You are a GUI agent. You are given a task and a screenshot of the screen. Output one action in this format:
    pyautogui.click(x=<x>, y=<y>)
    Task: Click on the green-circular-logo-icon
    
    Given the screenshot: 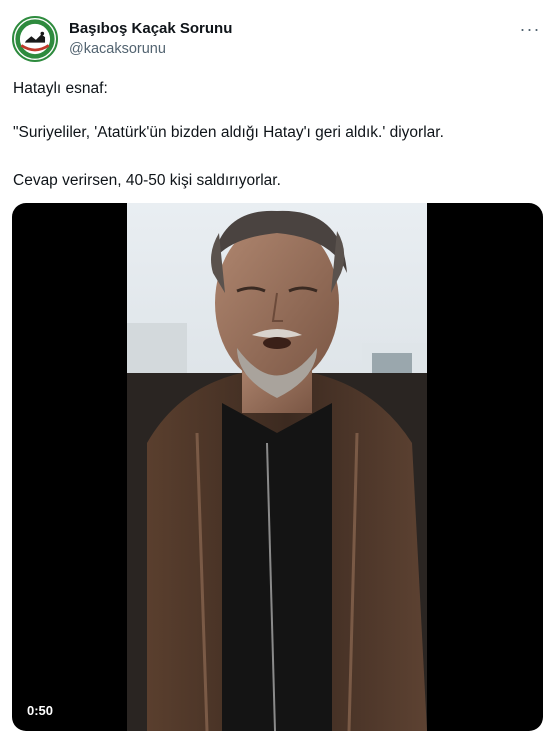 What is the action you would take?
    pyautogui.click(x=35, y=39)
    